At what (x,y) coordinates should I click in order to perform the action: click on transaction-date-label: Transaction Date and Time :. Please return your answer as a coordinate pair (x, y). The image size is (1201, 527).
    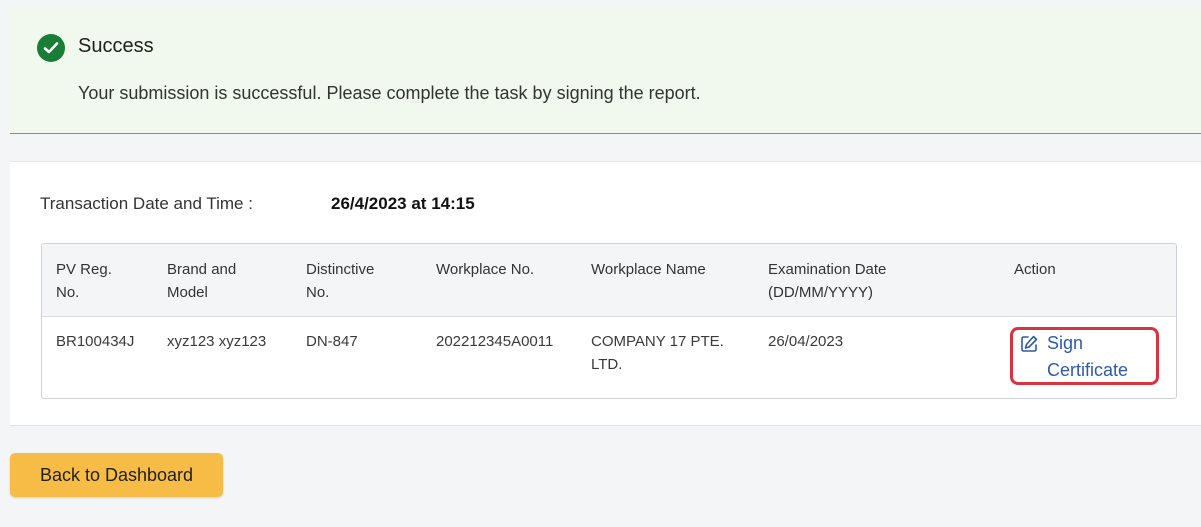
    Looking at the image, I should click on (146, 203).